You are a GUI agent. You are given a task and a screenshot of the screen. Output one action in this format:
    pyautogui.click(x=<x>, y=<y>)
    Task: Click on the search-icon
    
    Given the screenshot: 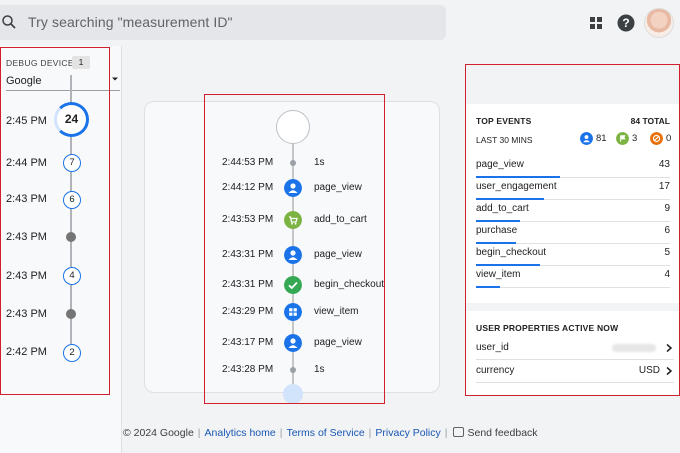 What is the action you would take?
    pyautogui.click(x=9, y=22)
    